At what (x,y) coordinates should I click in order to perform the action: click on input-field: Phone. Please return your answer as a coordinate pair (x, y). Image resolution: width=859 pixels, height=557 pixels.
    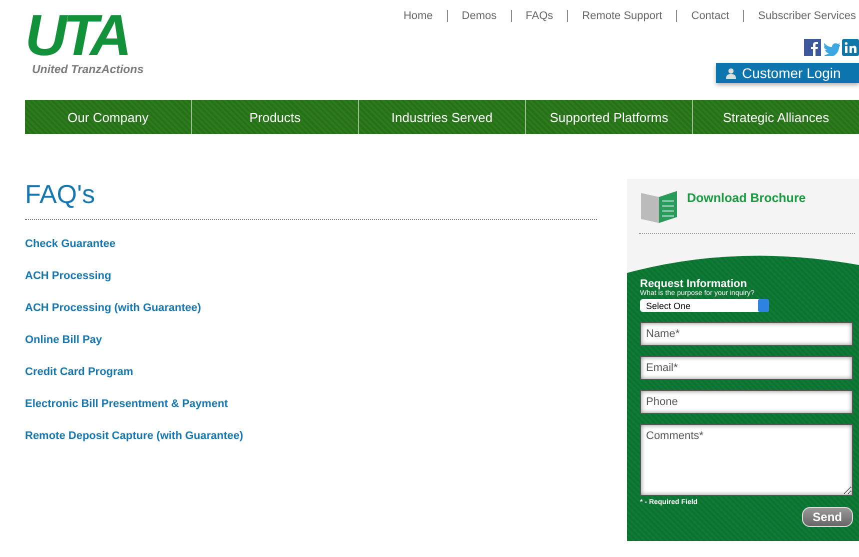
    Looking at the image, I should click on (746, 402).